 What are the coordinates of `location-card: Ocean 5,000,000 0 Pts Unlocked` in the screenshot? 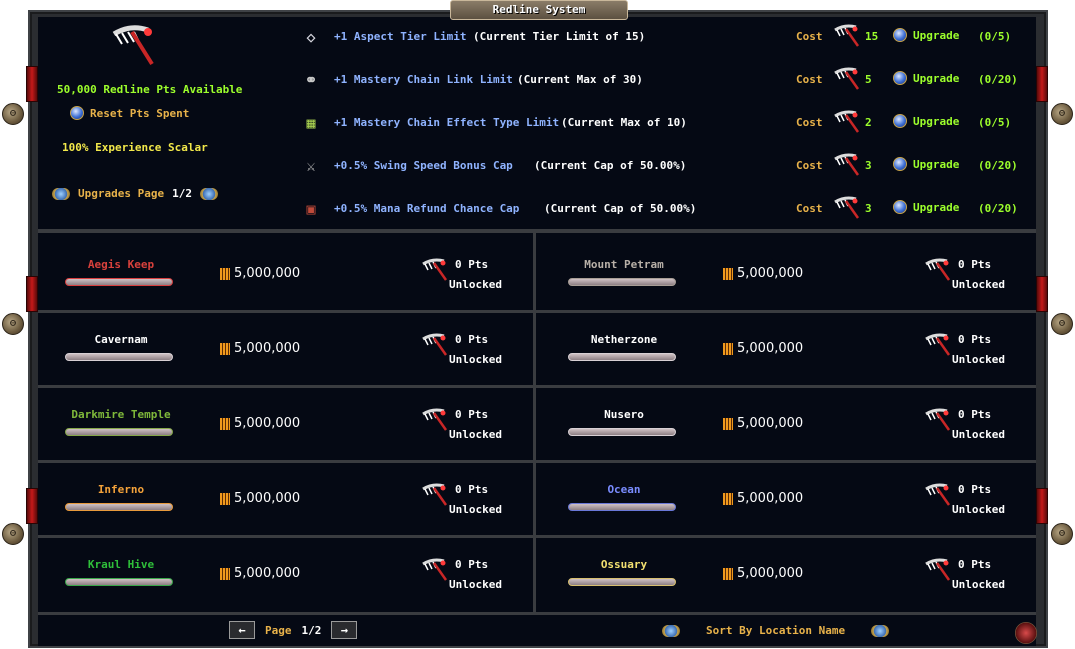 It's located at (788, 498).